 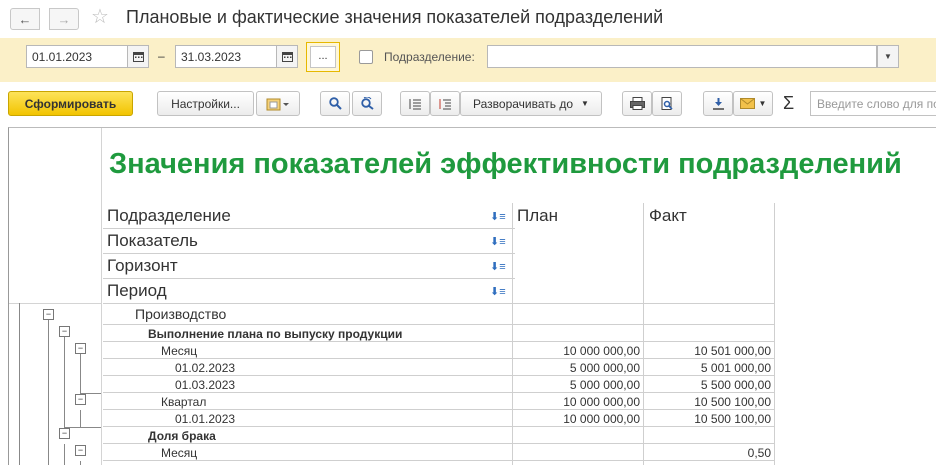 What do you see at coordinates (101, 296) in the screenshot?
I see `gutter-divider` at bounding box center [101, 296].